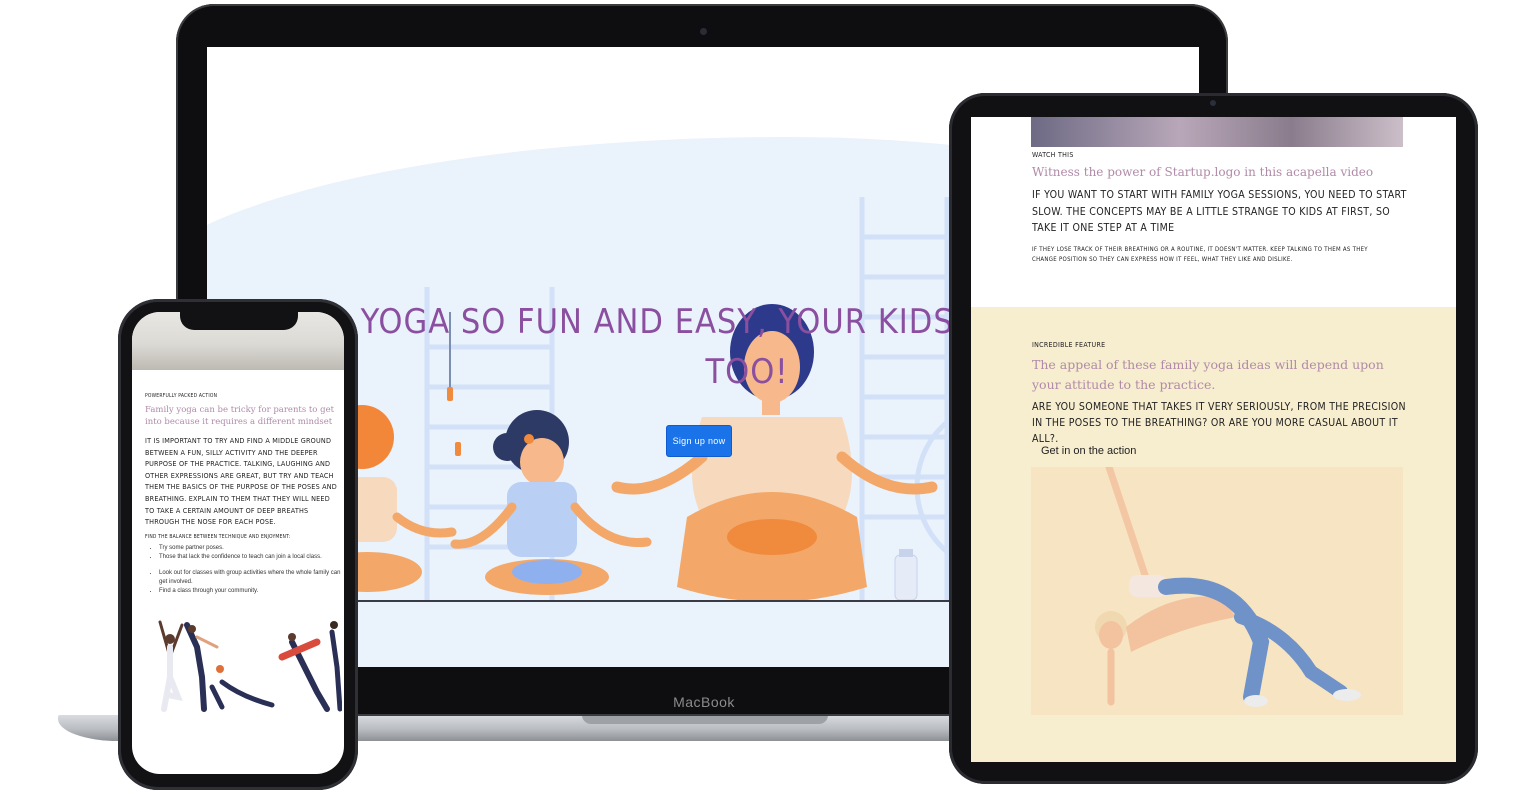 The height and width of the screenshot is (801, 1518). Describe the element at coordinates (1088, 451) in the screenshot. I see `get-in-on-action-link: Get in on the action` at that location.